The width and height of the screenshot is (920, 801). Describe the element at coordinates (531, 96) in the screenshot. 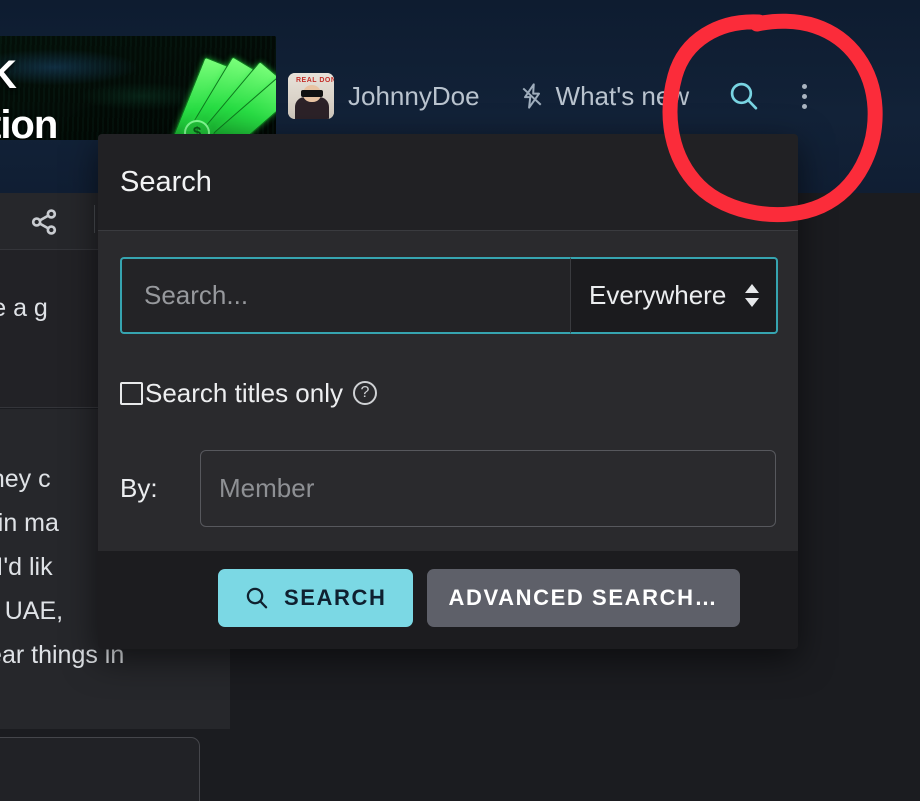

I see `lightning-bolt-icon` at that location.